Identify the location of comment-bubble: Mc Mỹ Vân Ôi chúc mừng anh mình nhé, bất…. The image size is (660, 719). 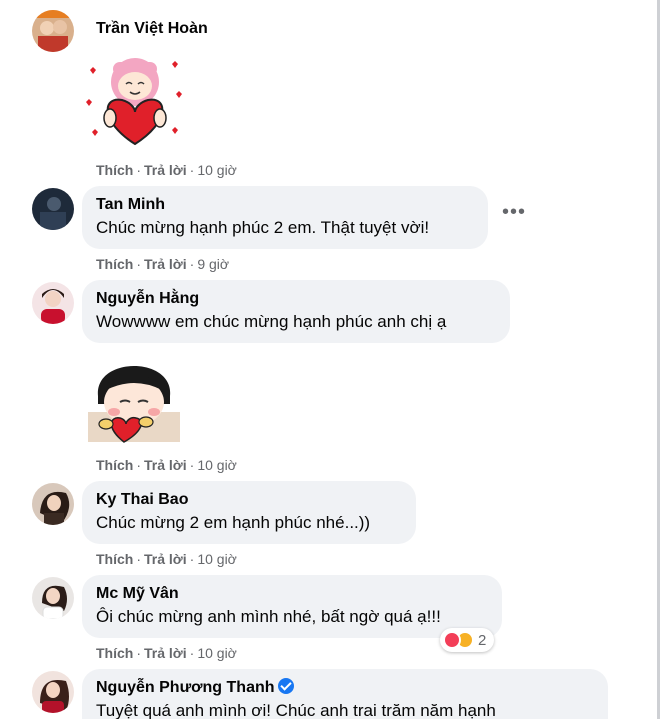
(292, 606).